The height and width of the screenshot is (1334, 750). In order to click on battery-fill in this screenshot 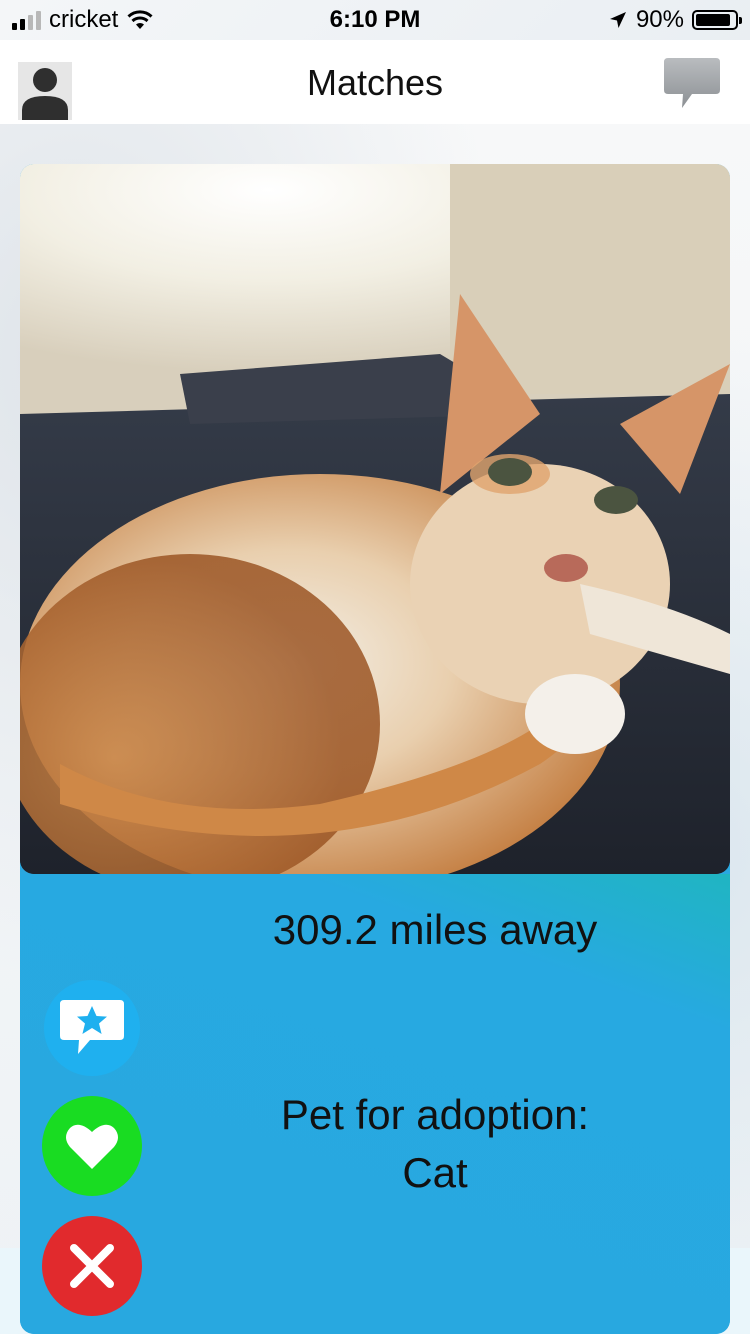, I will do `click(713, 20)`.